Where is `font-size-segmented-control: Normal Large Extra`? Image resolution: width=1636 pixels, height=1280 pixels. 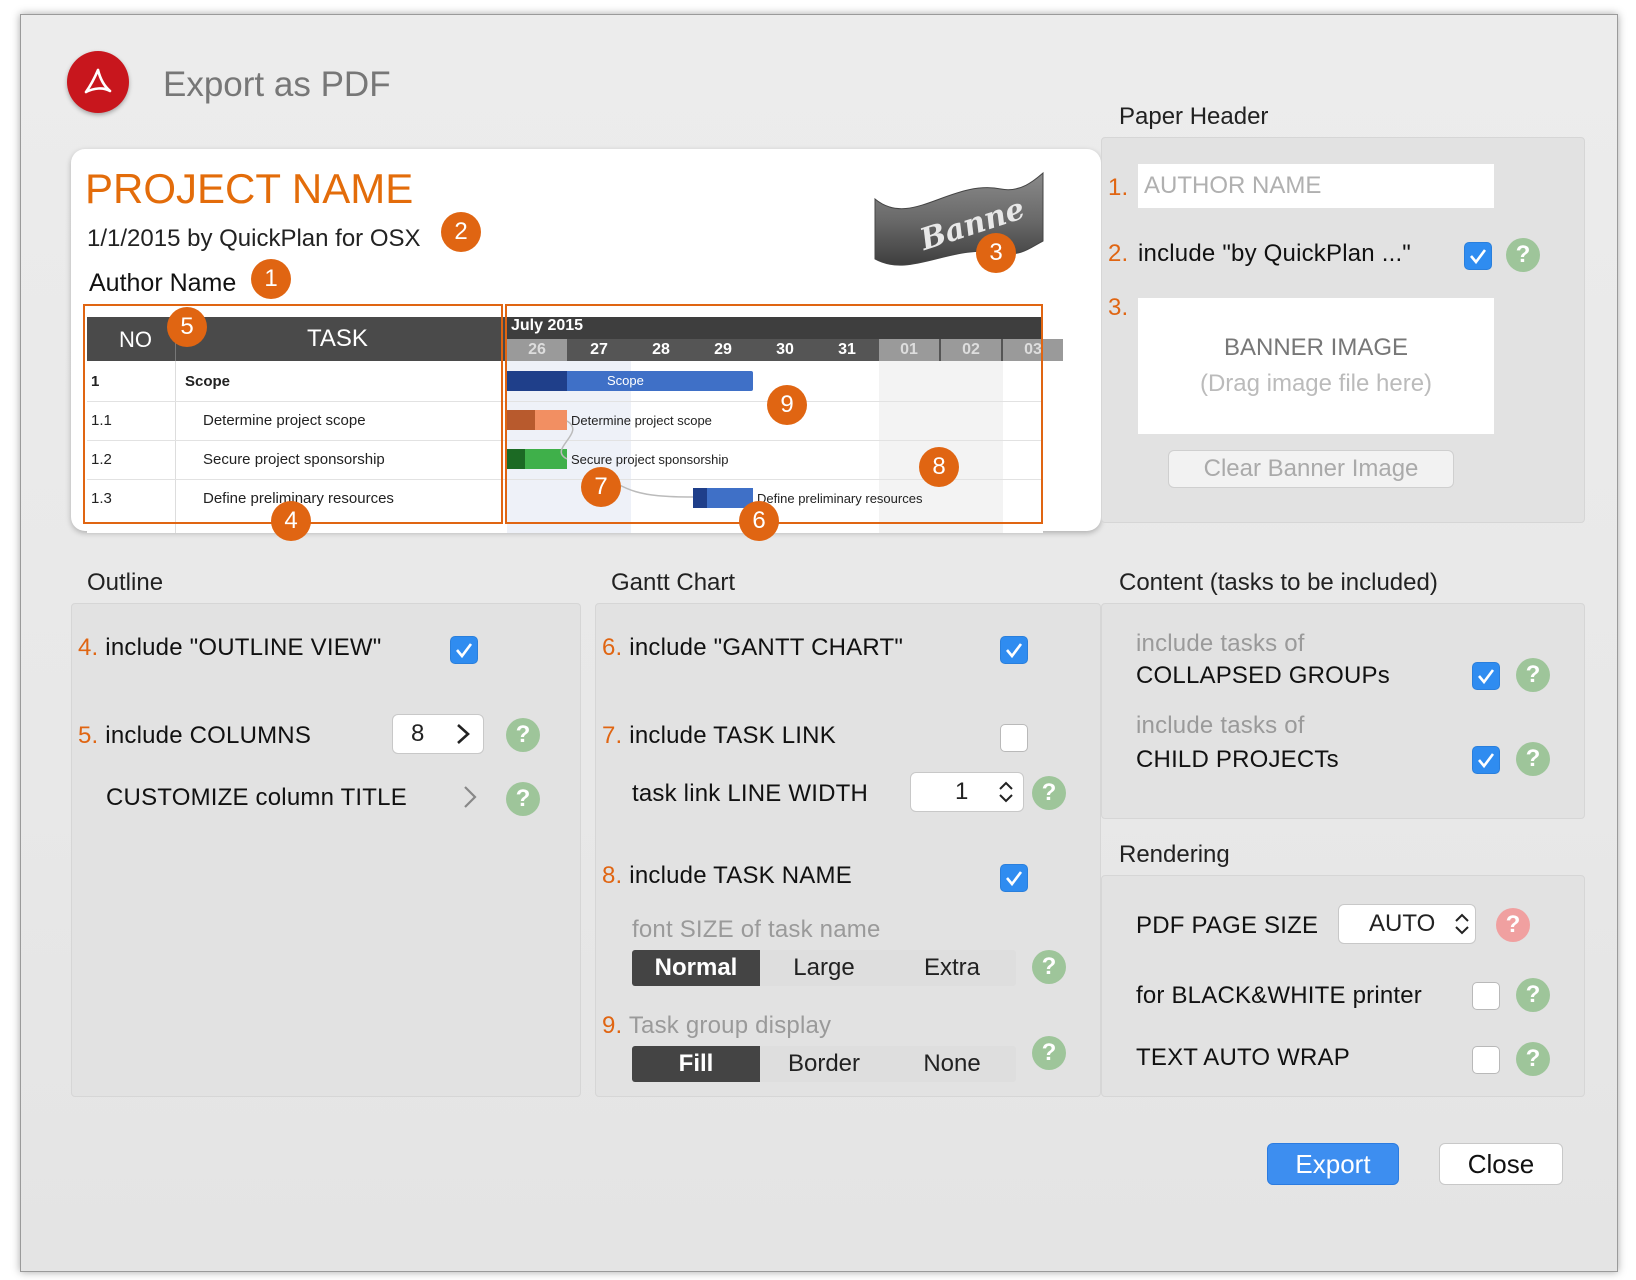 font-size-segmented-control: Normal Large Extra is located at coordinates (824, 968).